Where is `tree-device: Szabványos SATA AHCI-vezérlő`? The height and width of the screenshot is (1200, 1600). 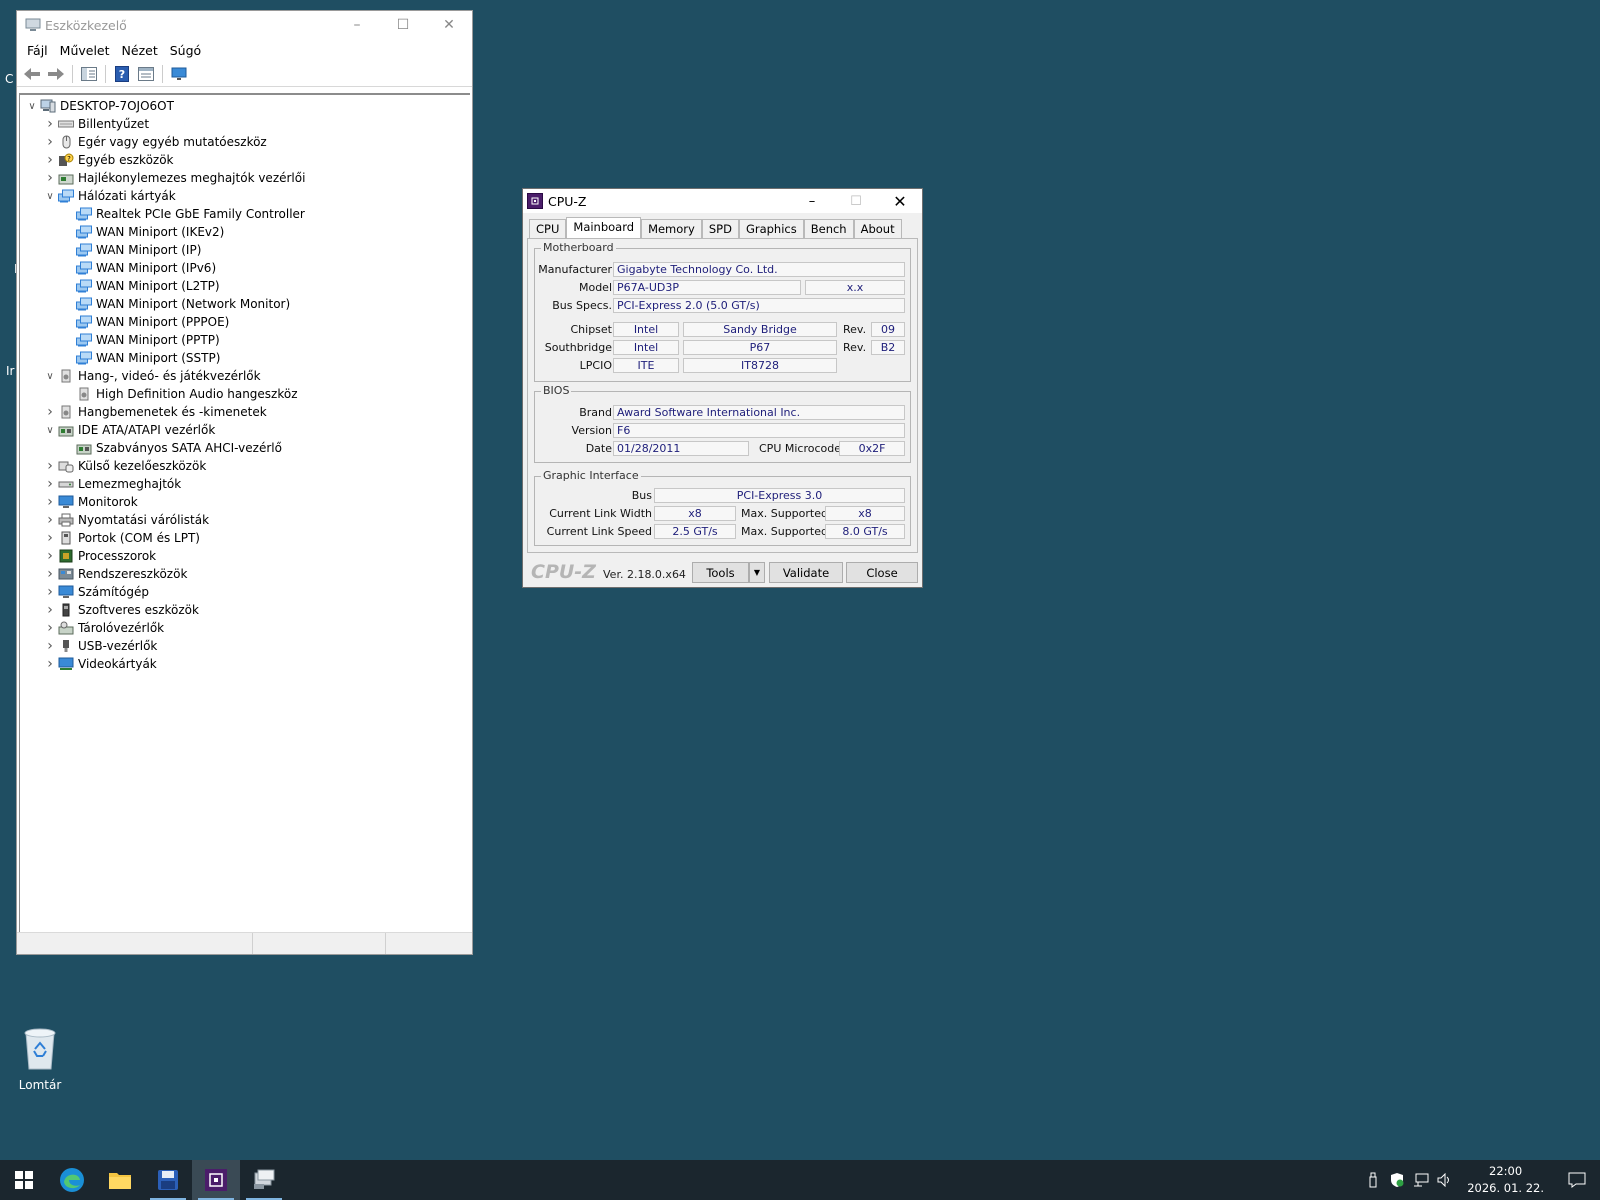
tree-device: Szabványos SATA AHCI-vezérlő is located at coordinates (245, 448).